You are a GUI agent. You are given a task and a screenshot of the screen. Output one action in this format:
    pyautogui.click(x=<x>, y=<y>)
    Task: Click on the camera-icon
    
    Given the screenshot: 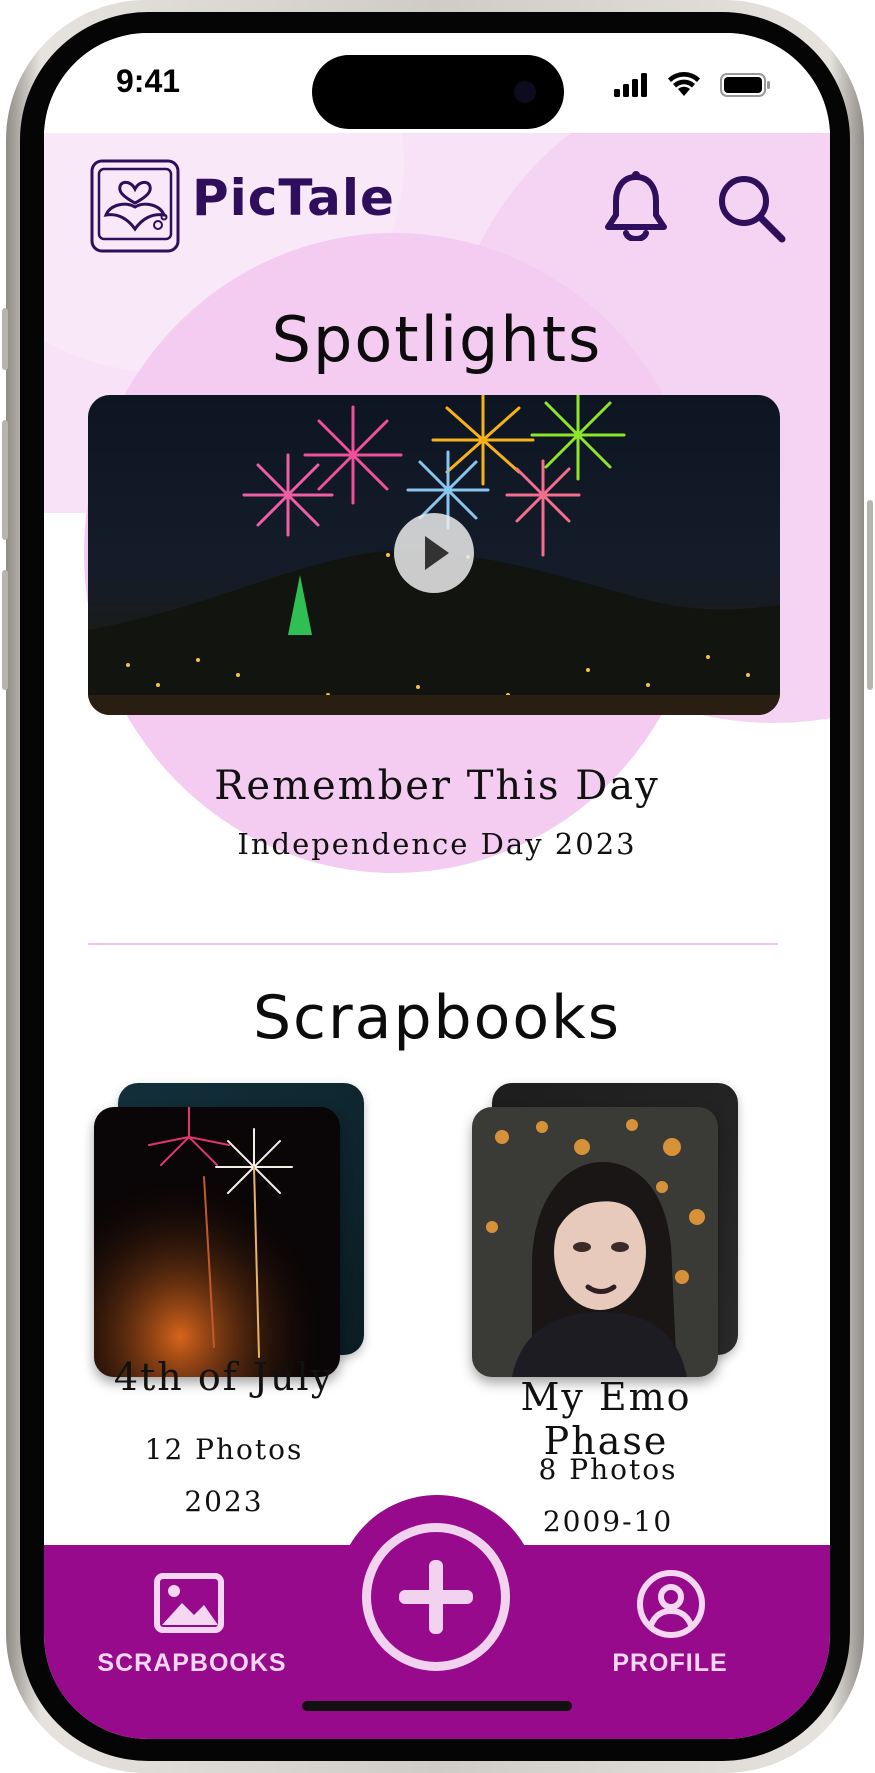 What is the action you would take?
    pyautogui.click(x=525, y=92)
    